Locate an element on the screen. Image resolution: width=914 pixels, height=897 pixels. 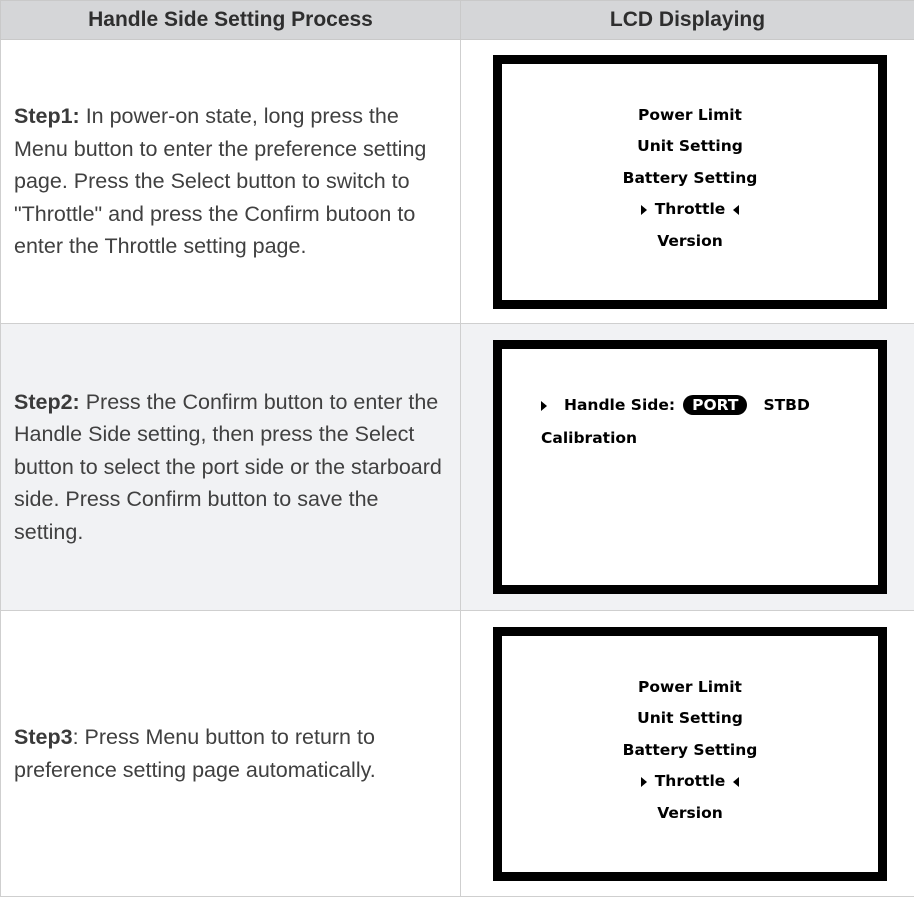
lcd-calibration: Calibration is located at coordinates (709, 438).